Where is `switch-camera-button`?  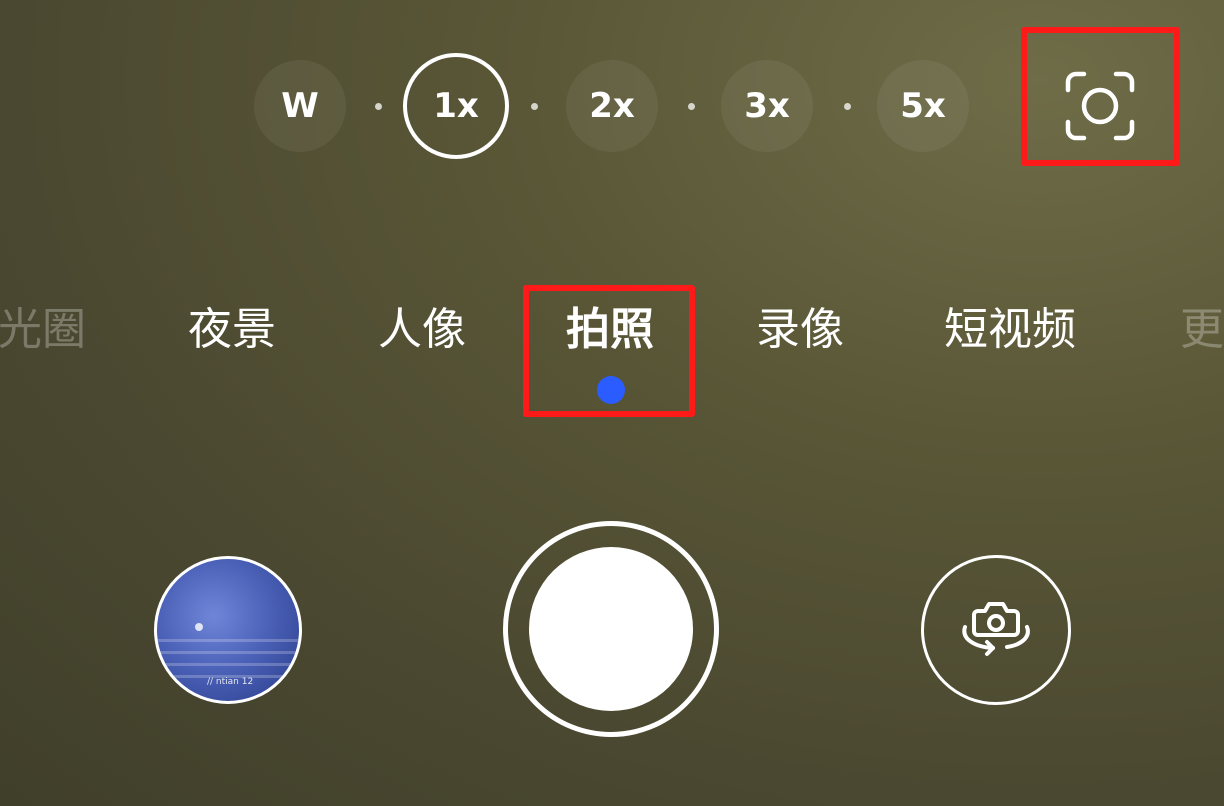
switch-camera-button is located at coordinates (996, 630).